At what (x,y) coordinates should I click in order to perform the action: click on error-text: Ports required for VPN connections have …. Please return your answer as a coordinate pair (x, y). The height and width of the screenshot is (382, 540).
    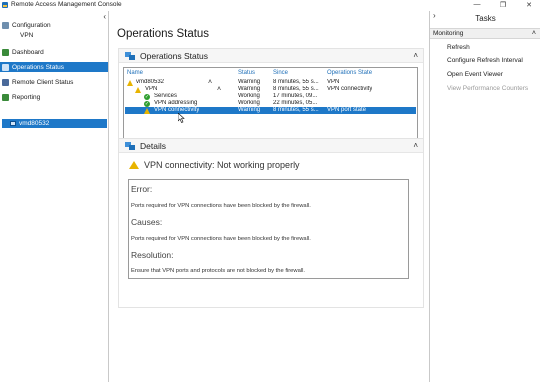
    Looking at the image, I should click on (221, 206).